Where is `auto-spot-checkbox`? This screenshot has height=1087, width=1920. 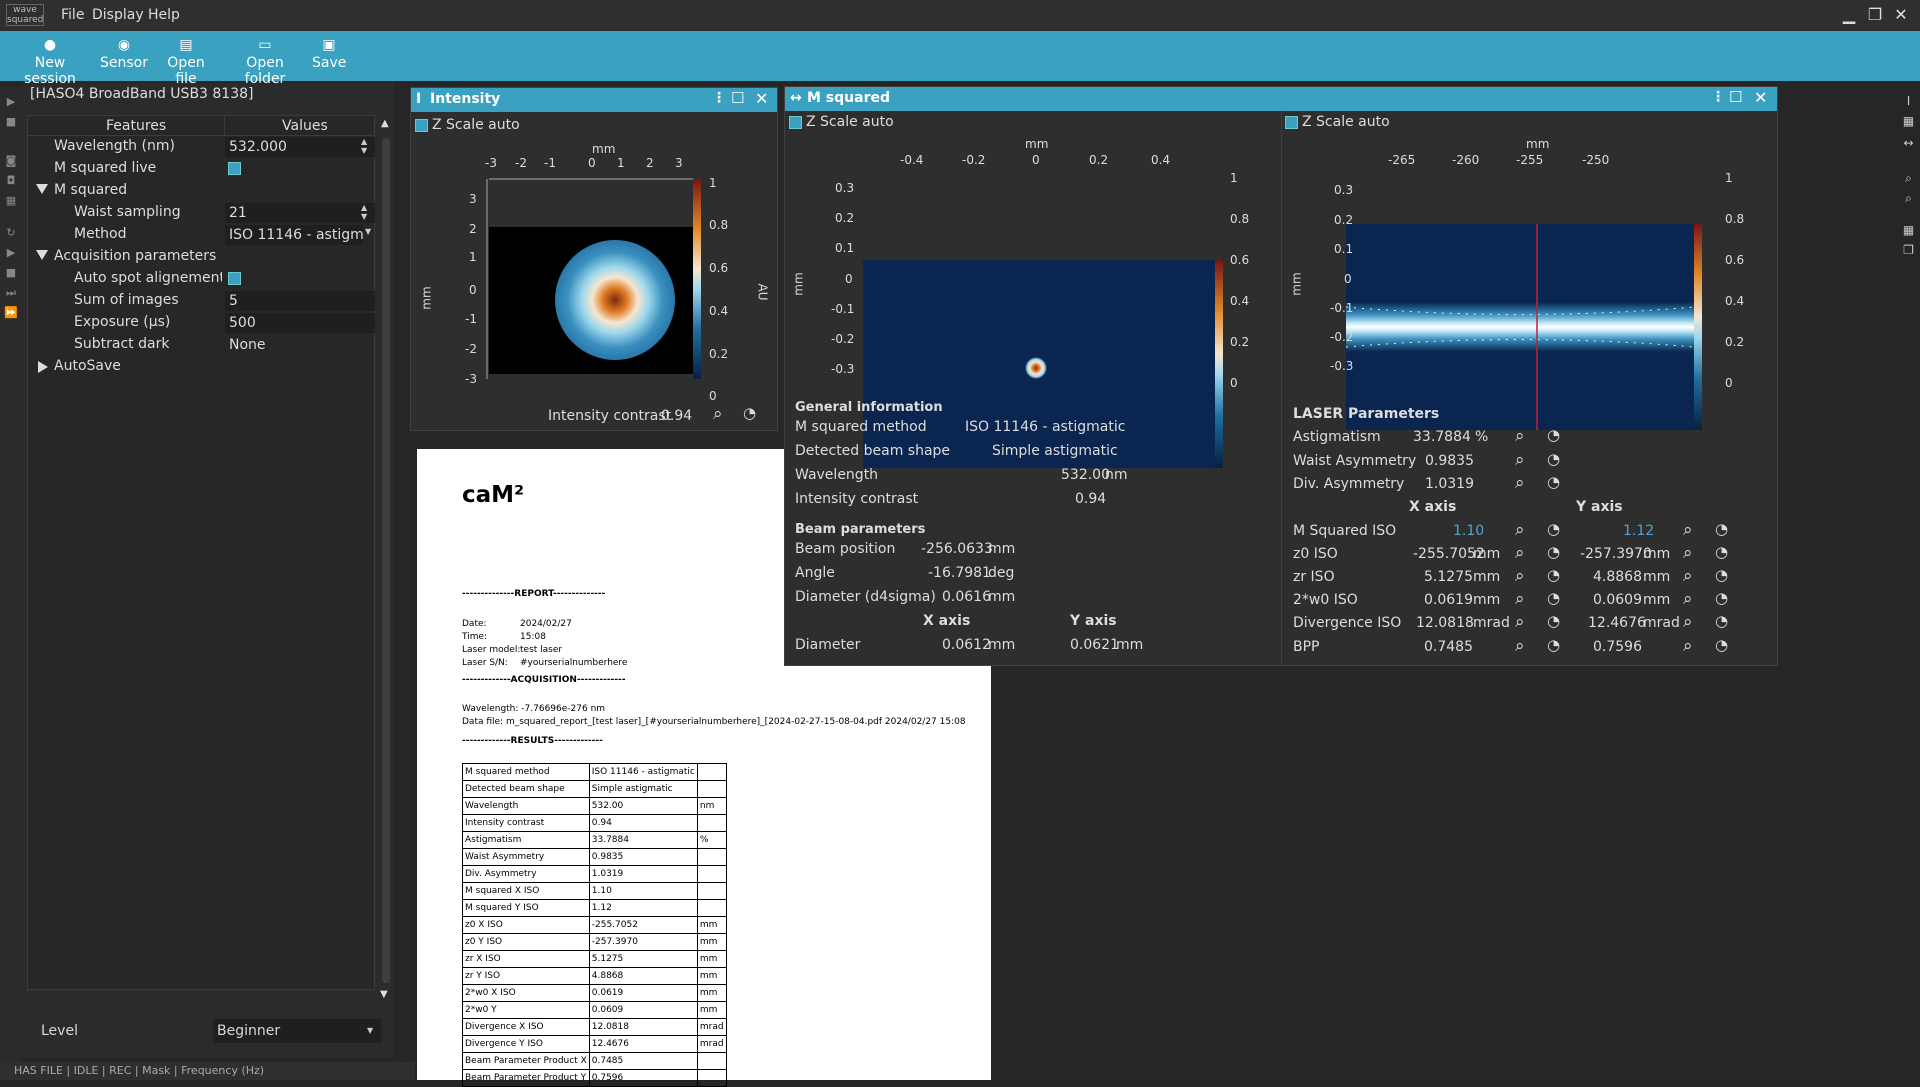
auto-spot-checkbox is located at coordinates (234, 278).